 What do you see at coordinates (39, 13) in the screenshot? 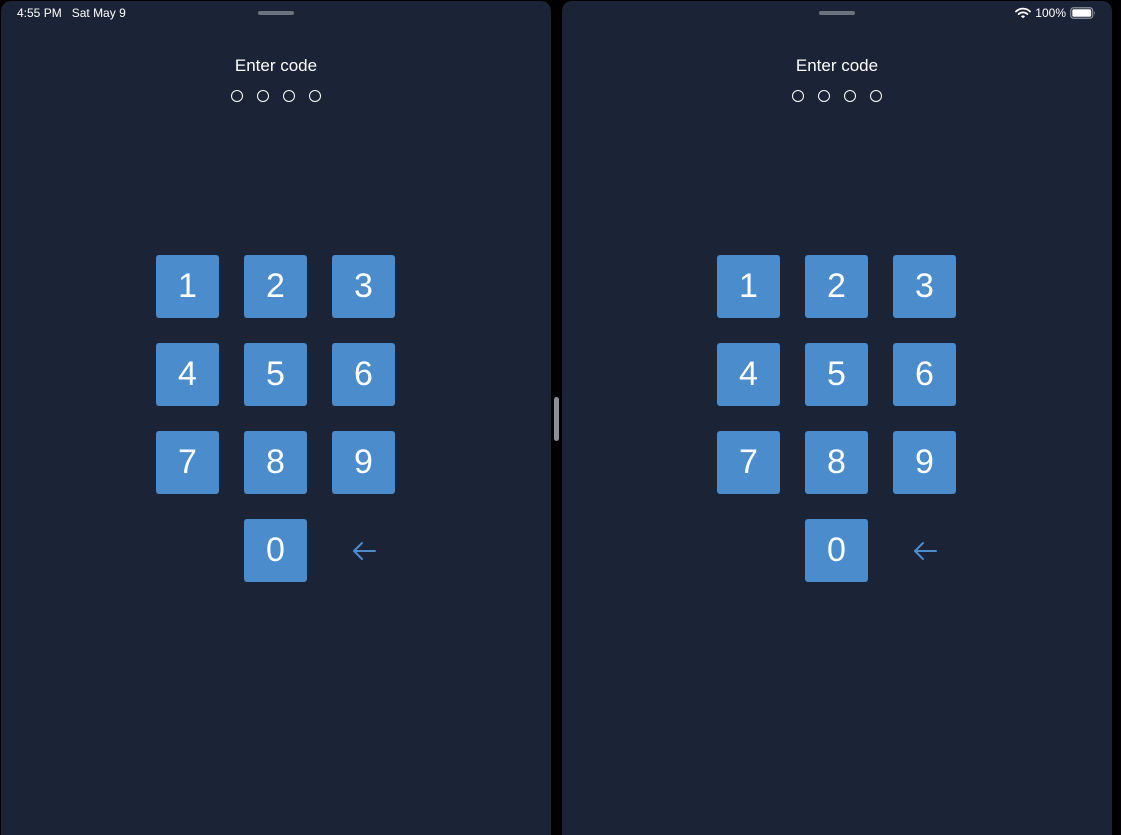
I see `status-time: 4:55 PM` at bounding box center [39, 13].